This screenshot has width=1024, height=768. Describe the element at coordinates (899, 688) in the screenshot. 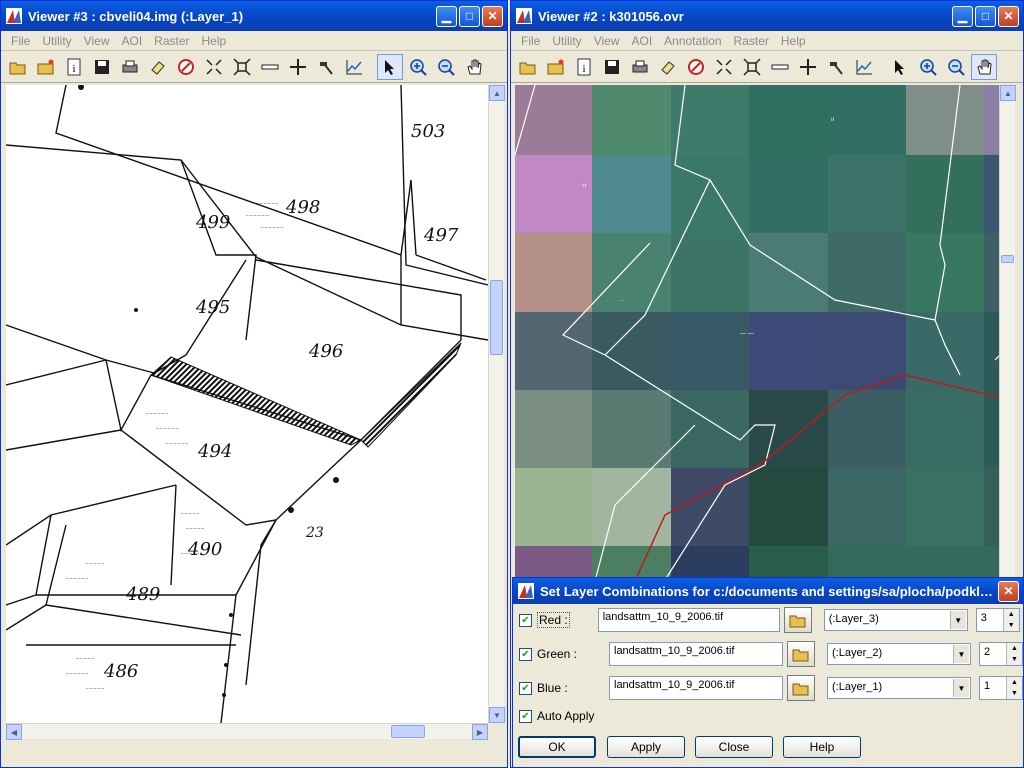

I see `blue-layer-select: (:Layer_1) ▼` at that location.